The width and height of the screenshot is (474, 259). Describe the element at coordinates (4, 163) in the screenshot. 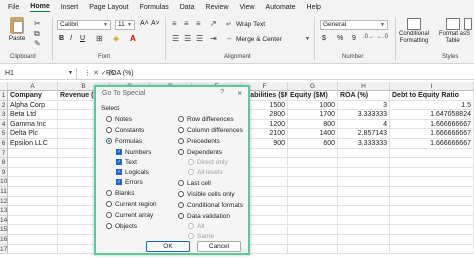

I see `row-header-8: 8` at that location.